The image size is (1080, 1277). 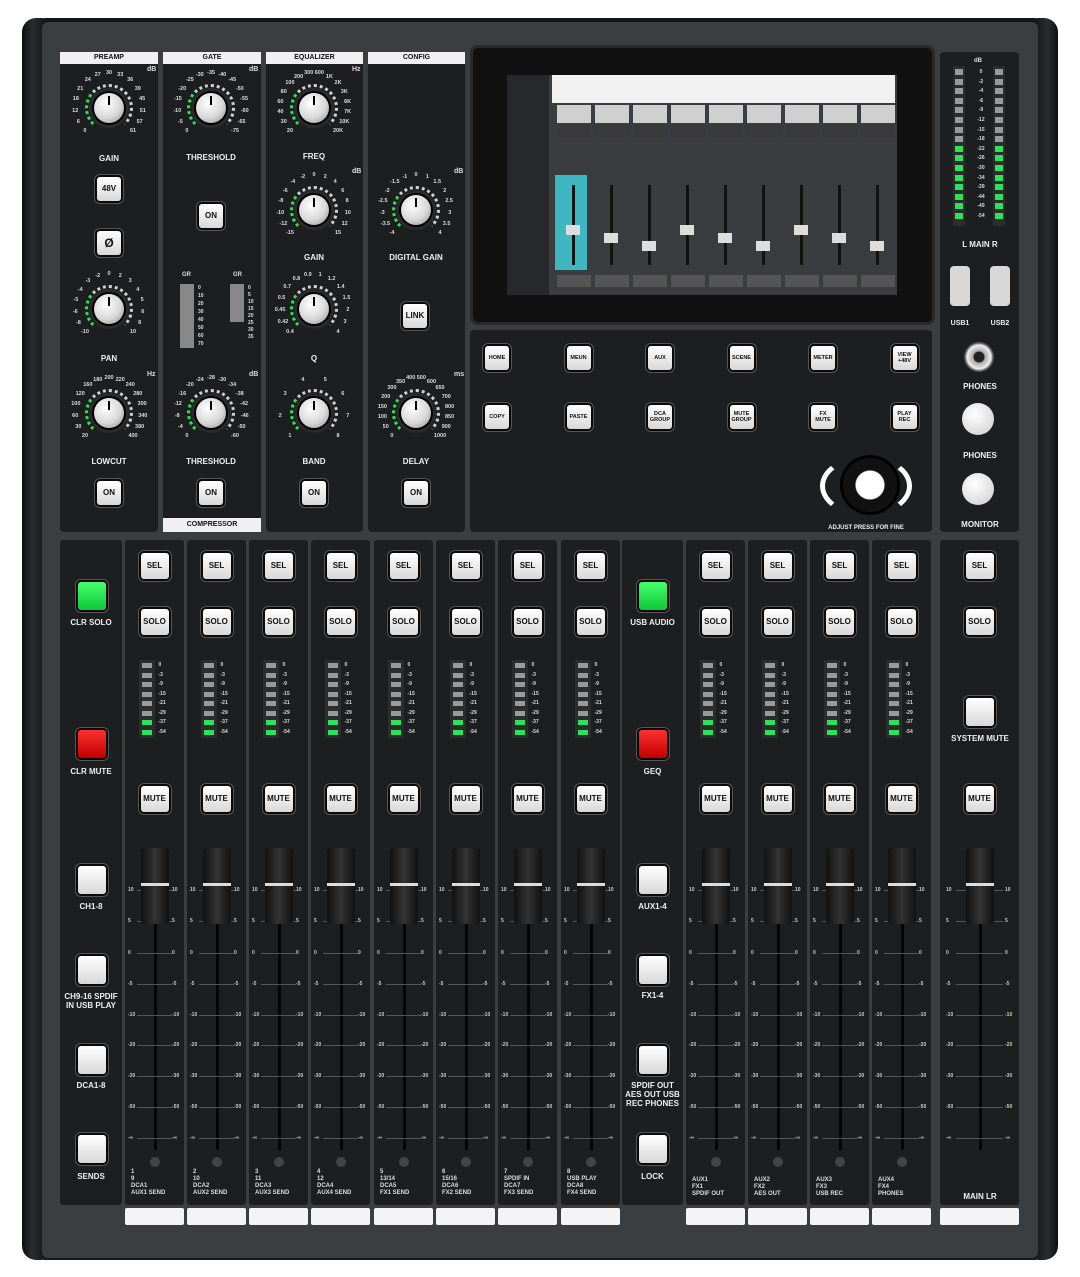 What do you see at coordinates (823, 358) in the screenshot?
I see `meter-button: METER` at bounding box center [823, 358].